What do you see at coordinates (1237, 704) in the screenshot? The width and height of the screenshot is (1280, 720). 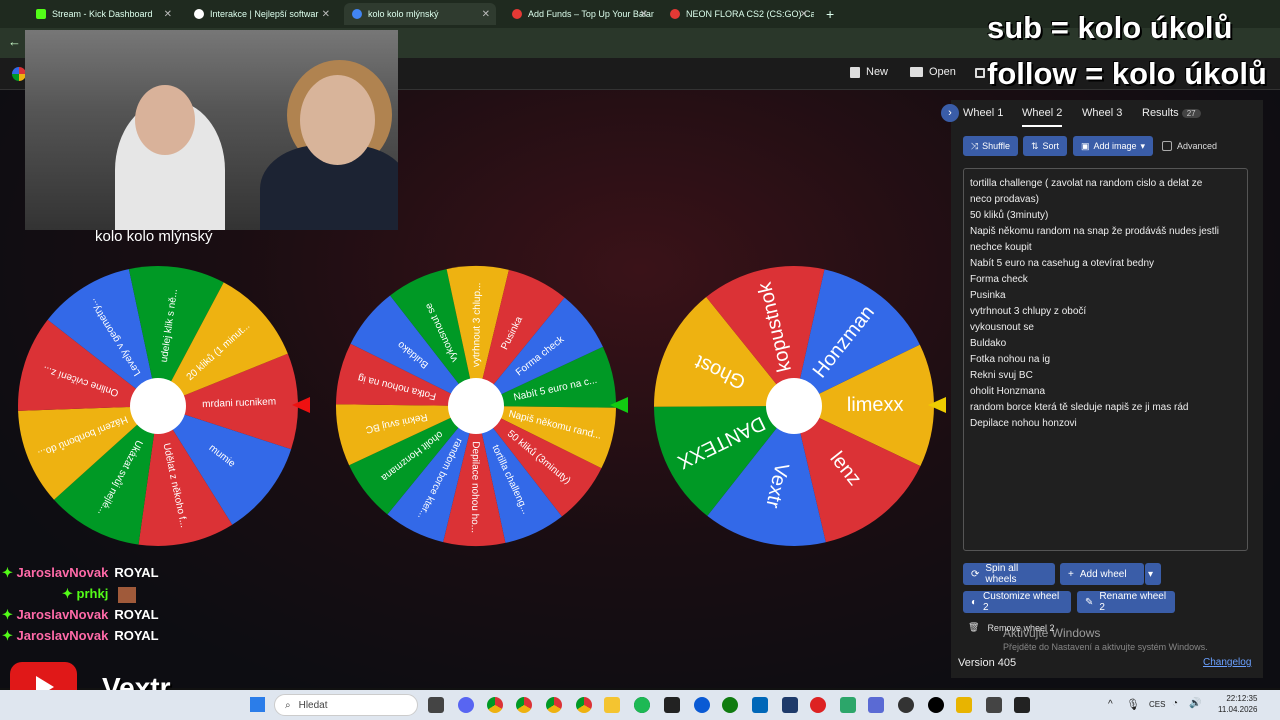 I see `taskbar-clock: 22:12:35 11.04.2026` at bounding box center [1237, 704].